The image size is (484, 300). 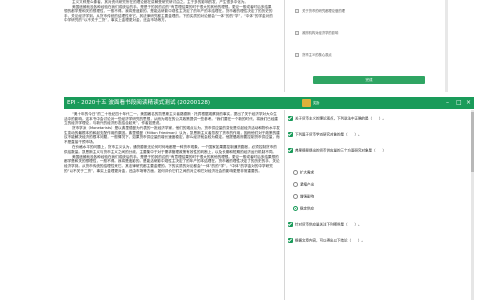 I want to click on scrollbar-thumb, so click(x=472, y=142).